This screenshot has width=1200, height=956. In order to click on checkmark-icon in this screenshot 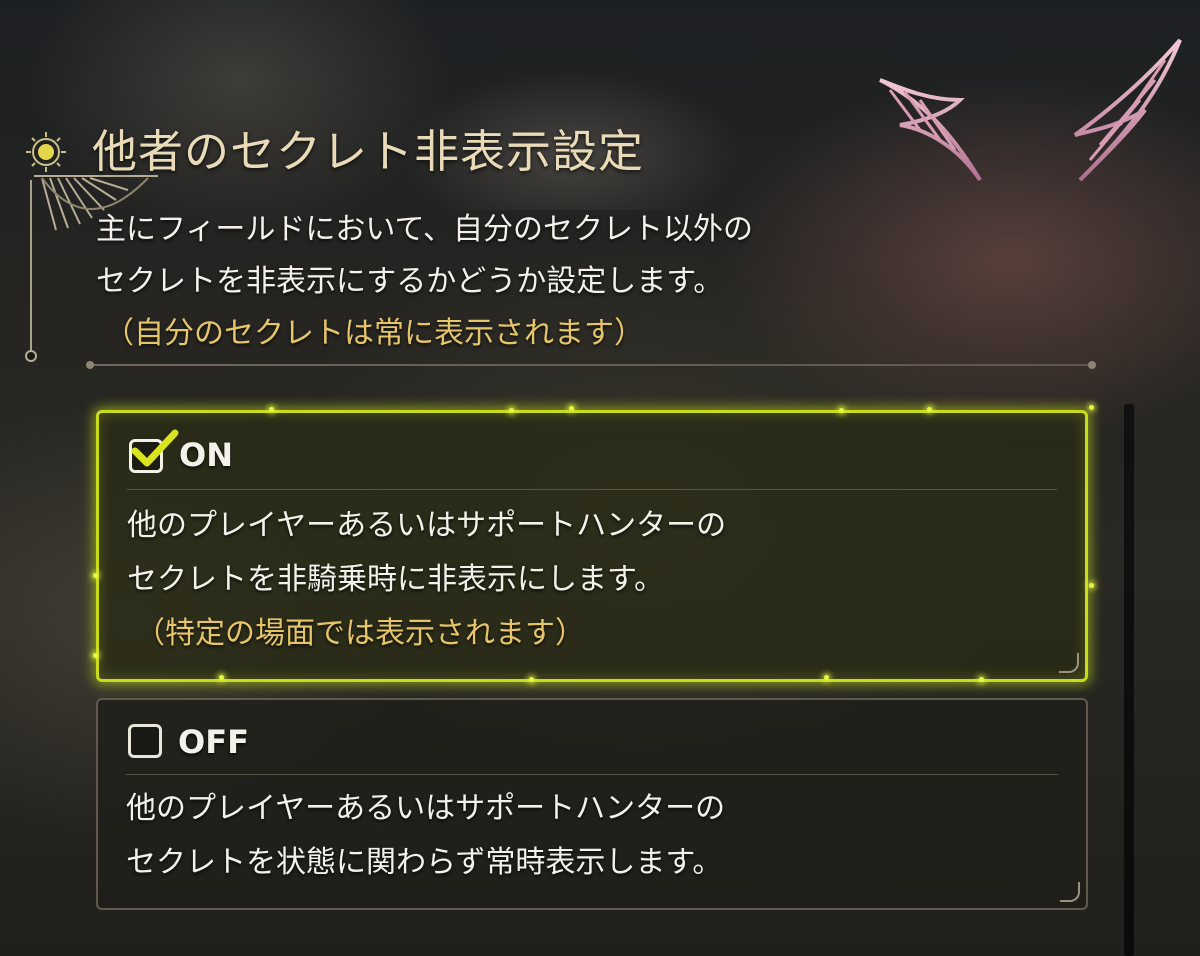, I will do `click(155, 448)`.